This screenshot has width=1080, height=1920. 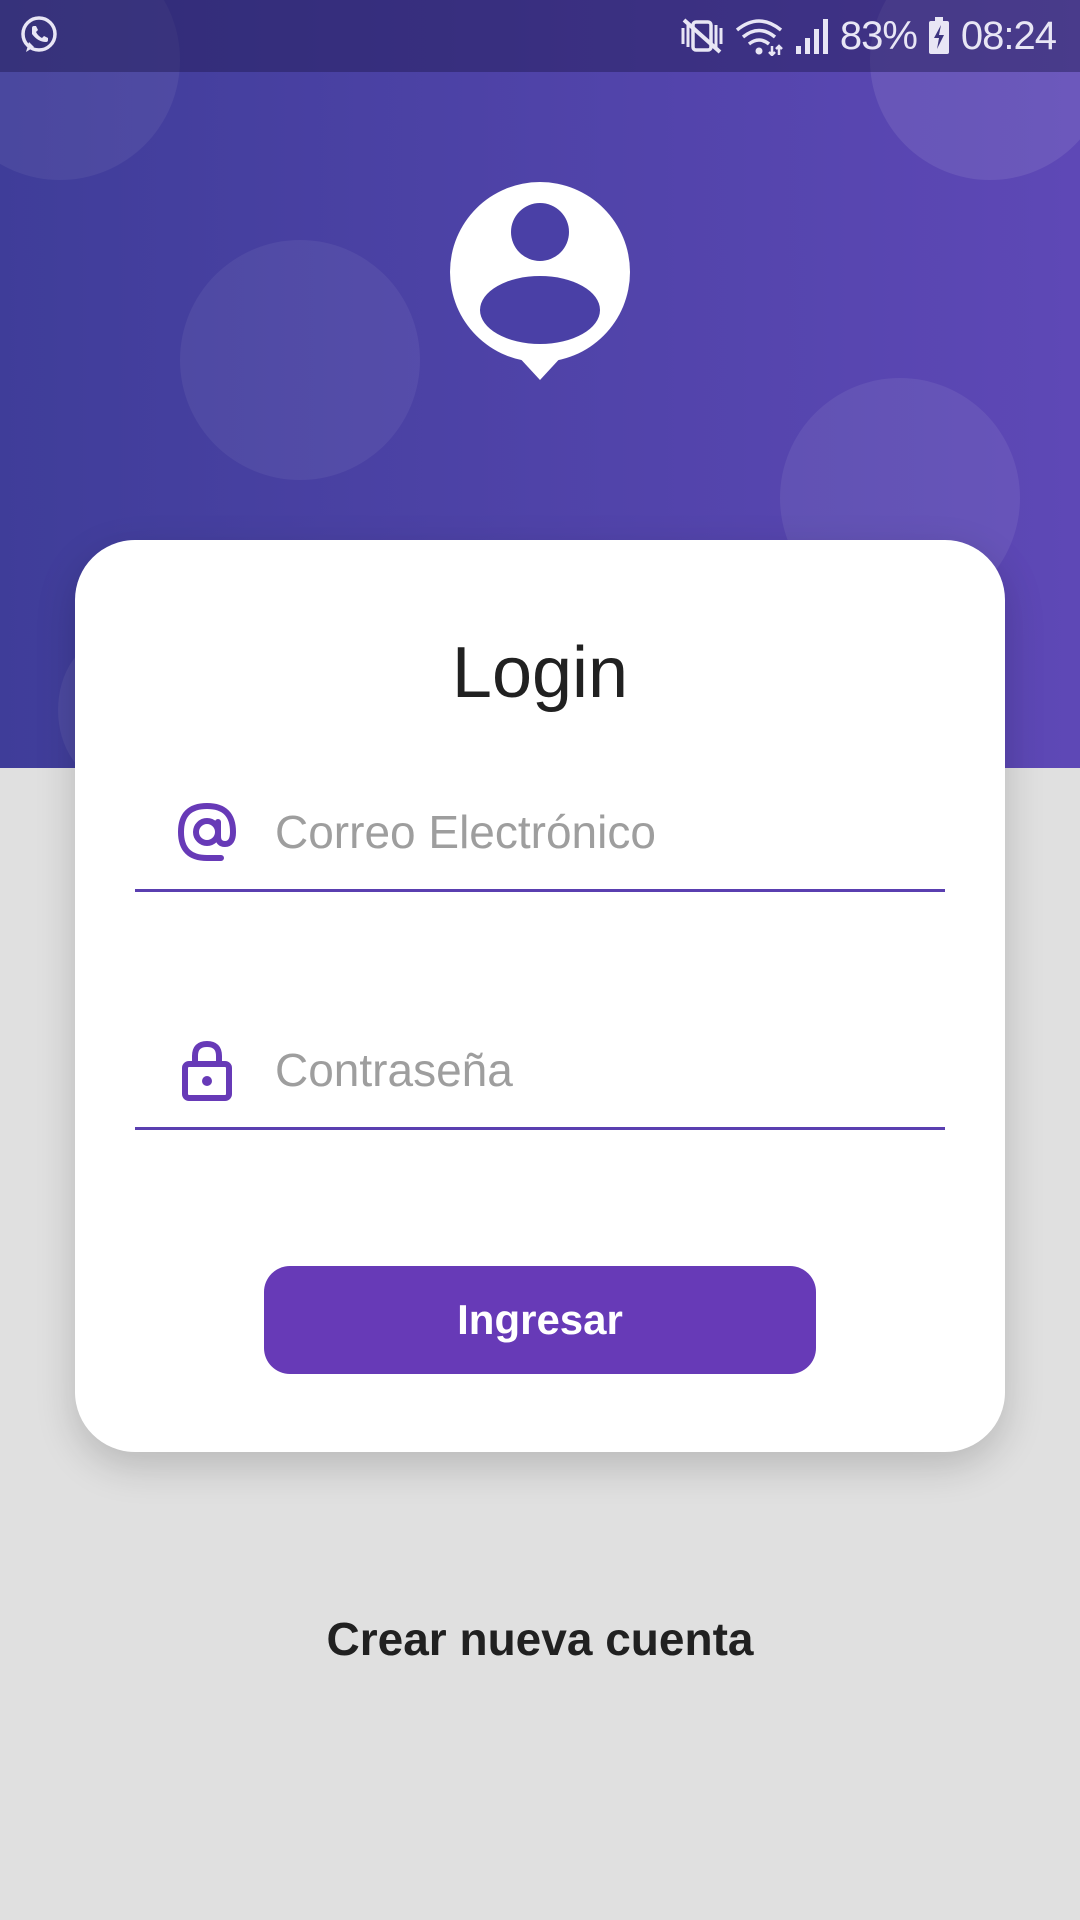 I want to click on signal-icon, so click(x=812, y=36).